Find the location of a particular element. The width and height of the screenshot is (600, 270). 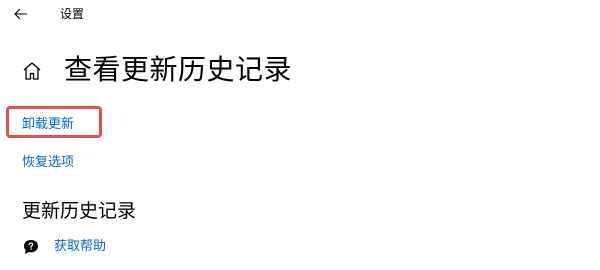

title-bar: 设置 is located at coordinates (300, 15).